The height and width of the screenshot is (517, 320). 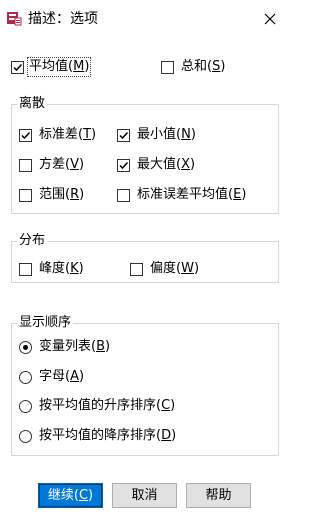 I want to click on variable-list-label: 变量列表(B), so click(x=74, y=347).